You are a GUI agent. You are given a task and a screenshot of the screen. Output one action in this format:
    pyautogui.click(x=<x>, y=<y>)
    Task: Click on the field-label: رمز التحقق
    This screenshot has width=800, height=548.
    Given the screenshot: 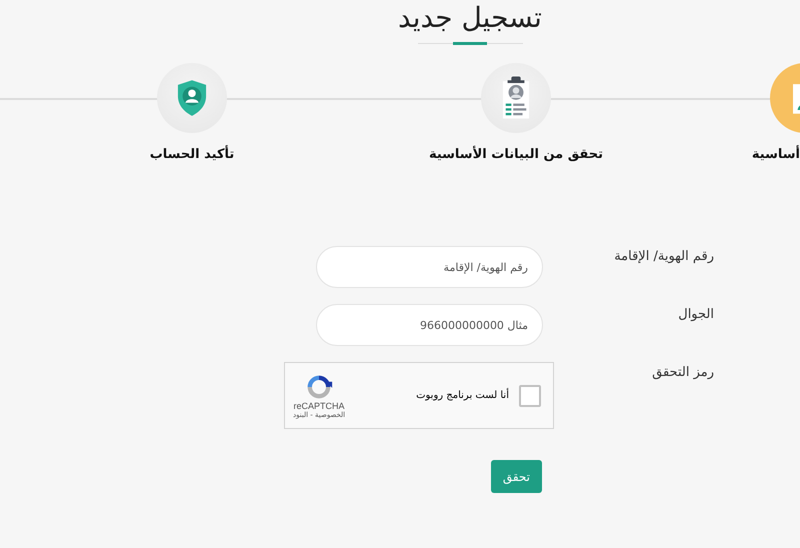 What is the action you would take?
    pyautogui.click(x=682, y=372)
    